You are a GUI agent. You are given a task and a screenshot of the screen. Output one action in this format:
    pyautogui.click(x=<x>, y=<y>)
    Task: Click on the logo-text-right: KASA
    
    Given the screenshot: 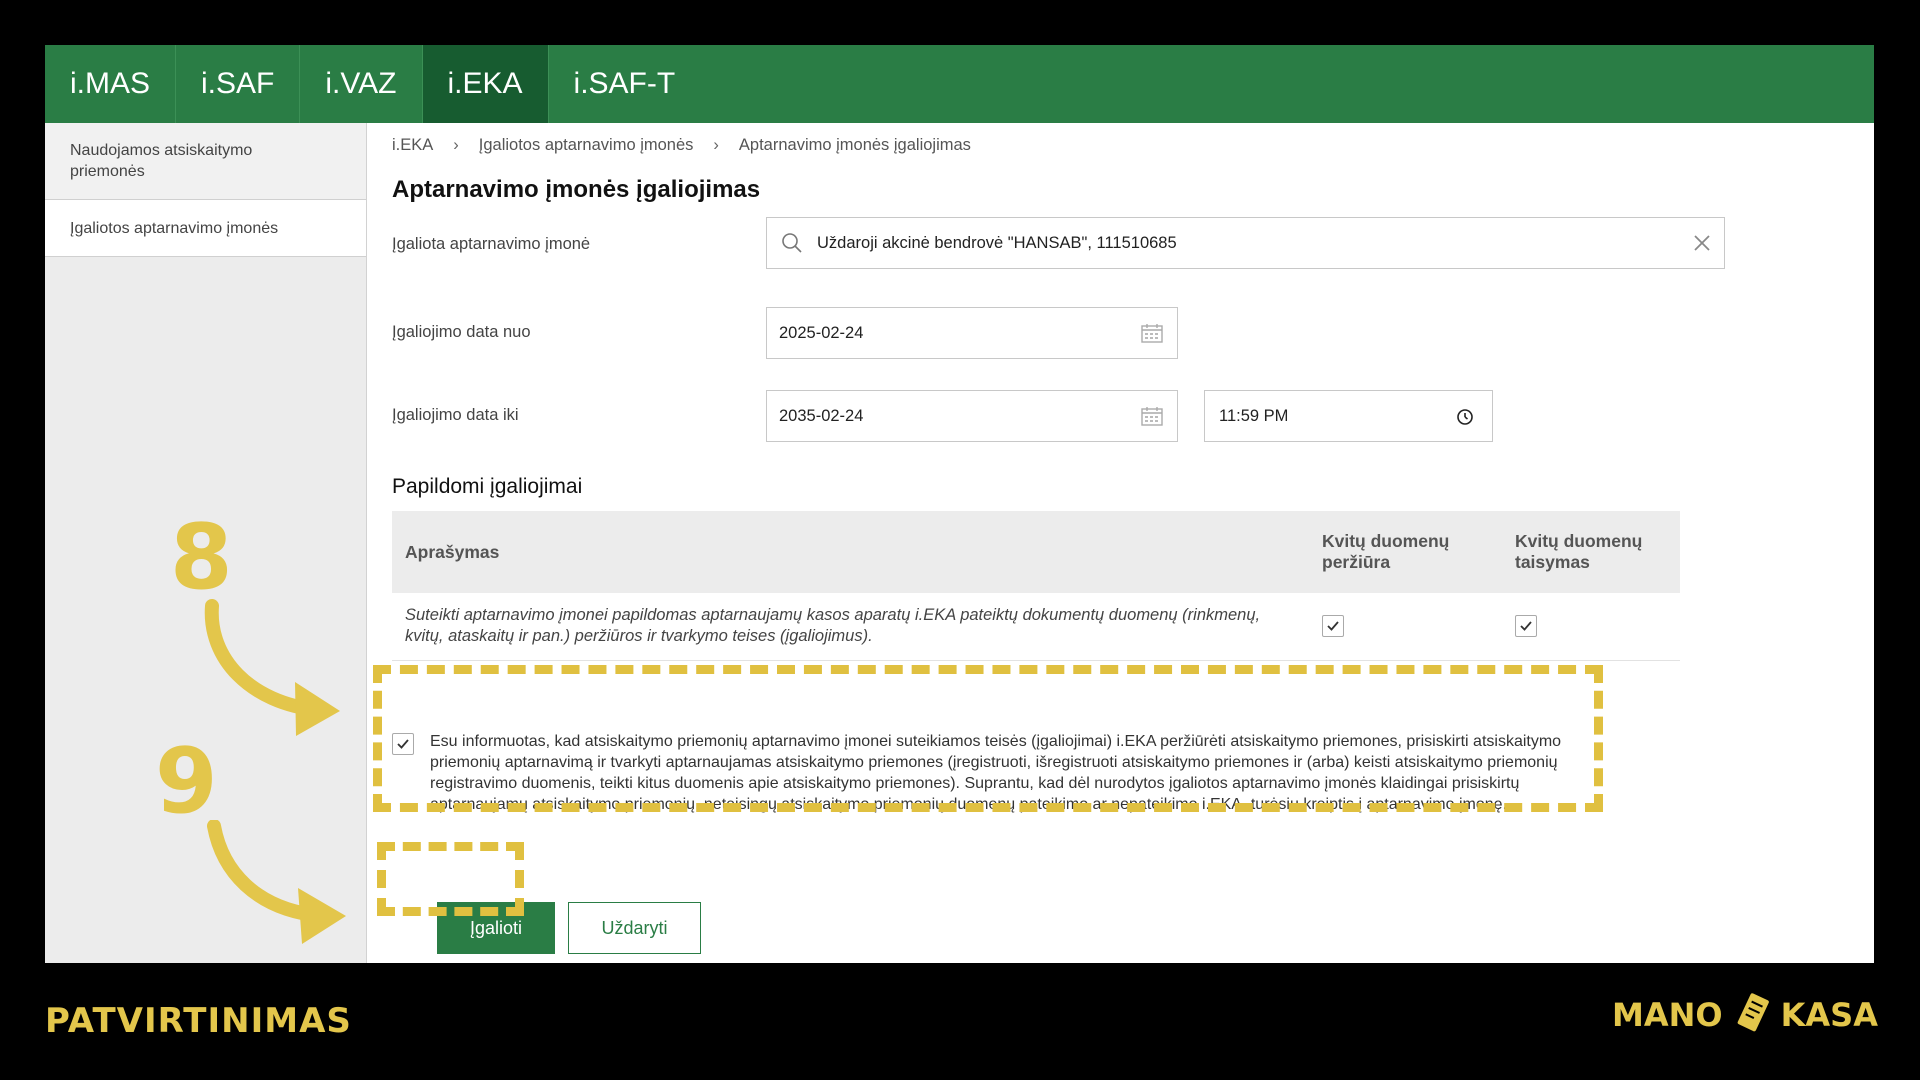 What is the action you would take?
    pyautogui.click(x=1829, y=1015)
    